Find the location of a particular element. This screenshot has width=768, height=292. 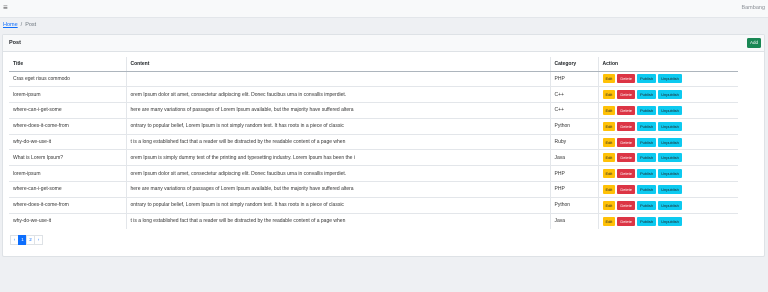

header-category: Category is located at coordinates (574, 64).